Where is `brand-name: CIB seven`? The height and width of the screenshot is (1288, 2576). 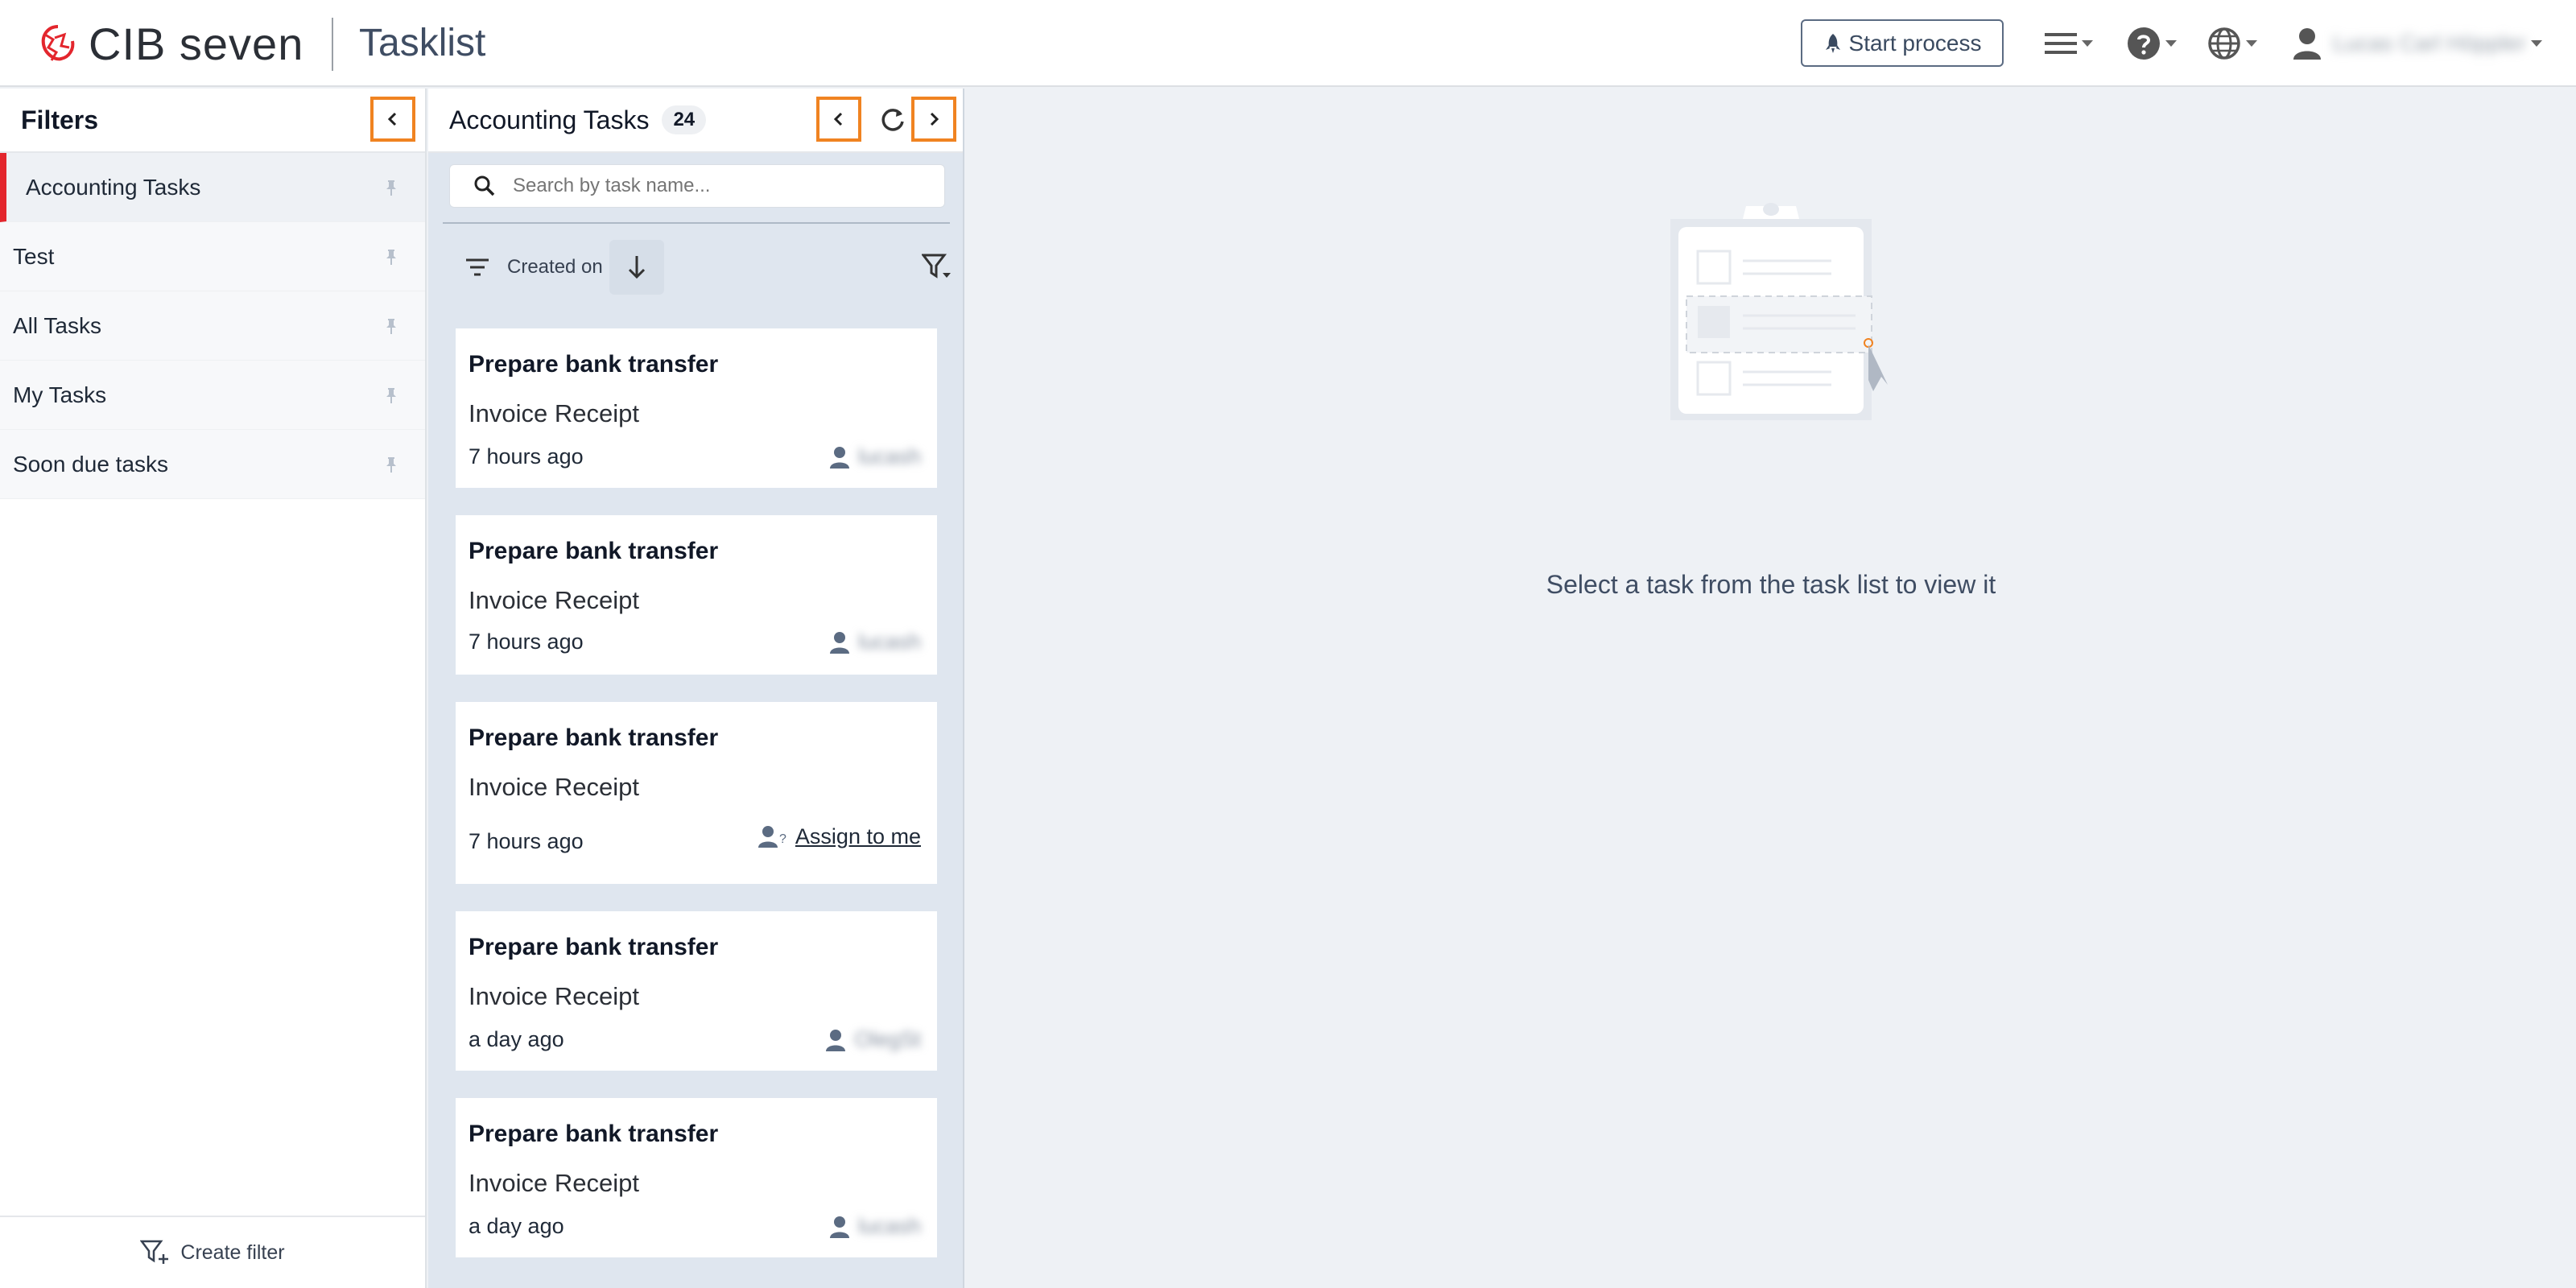
brand-name: CIB seven is located at coordinates (196, 44).